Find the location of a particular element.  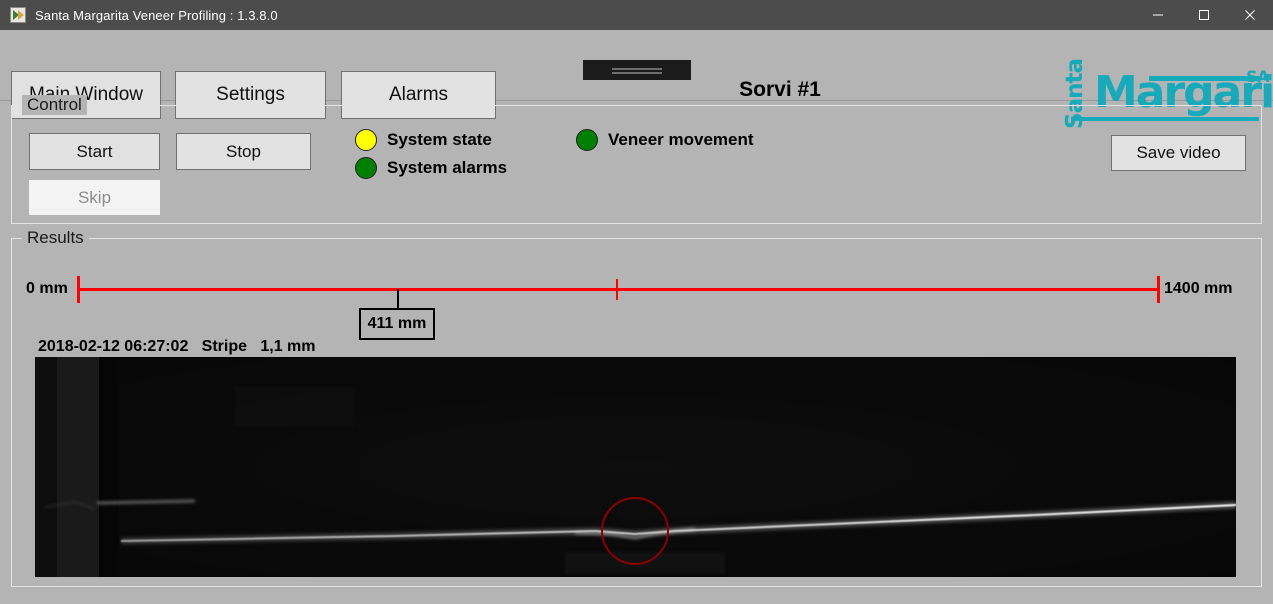

led-icon-veneer-movement is located at coordinates (587, 140).